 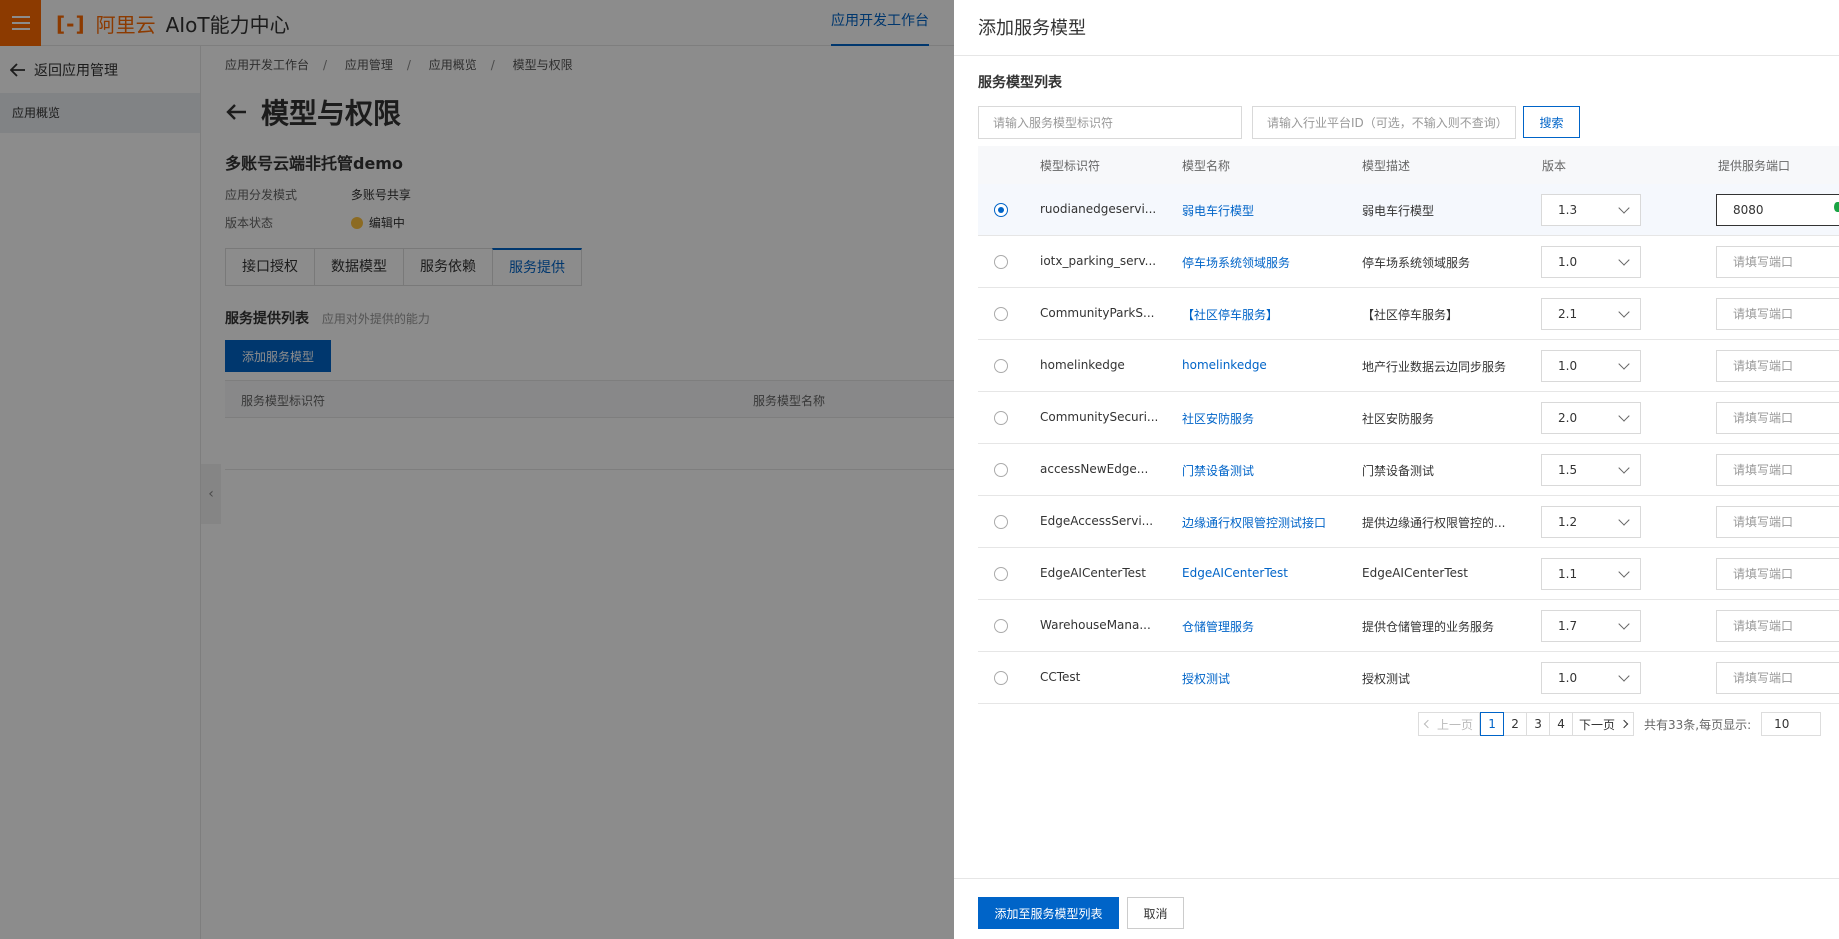 What do you see at coordinates (1591, 418) in the screenshot?
I see `version-select: 2.0` at bounding box center [1591, 418].